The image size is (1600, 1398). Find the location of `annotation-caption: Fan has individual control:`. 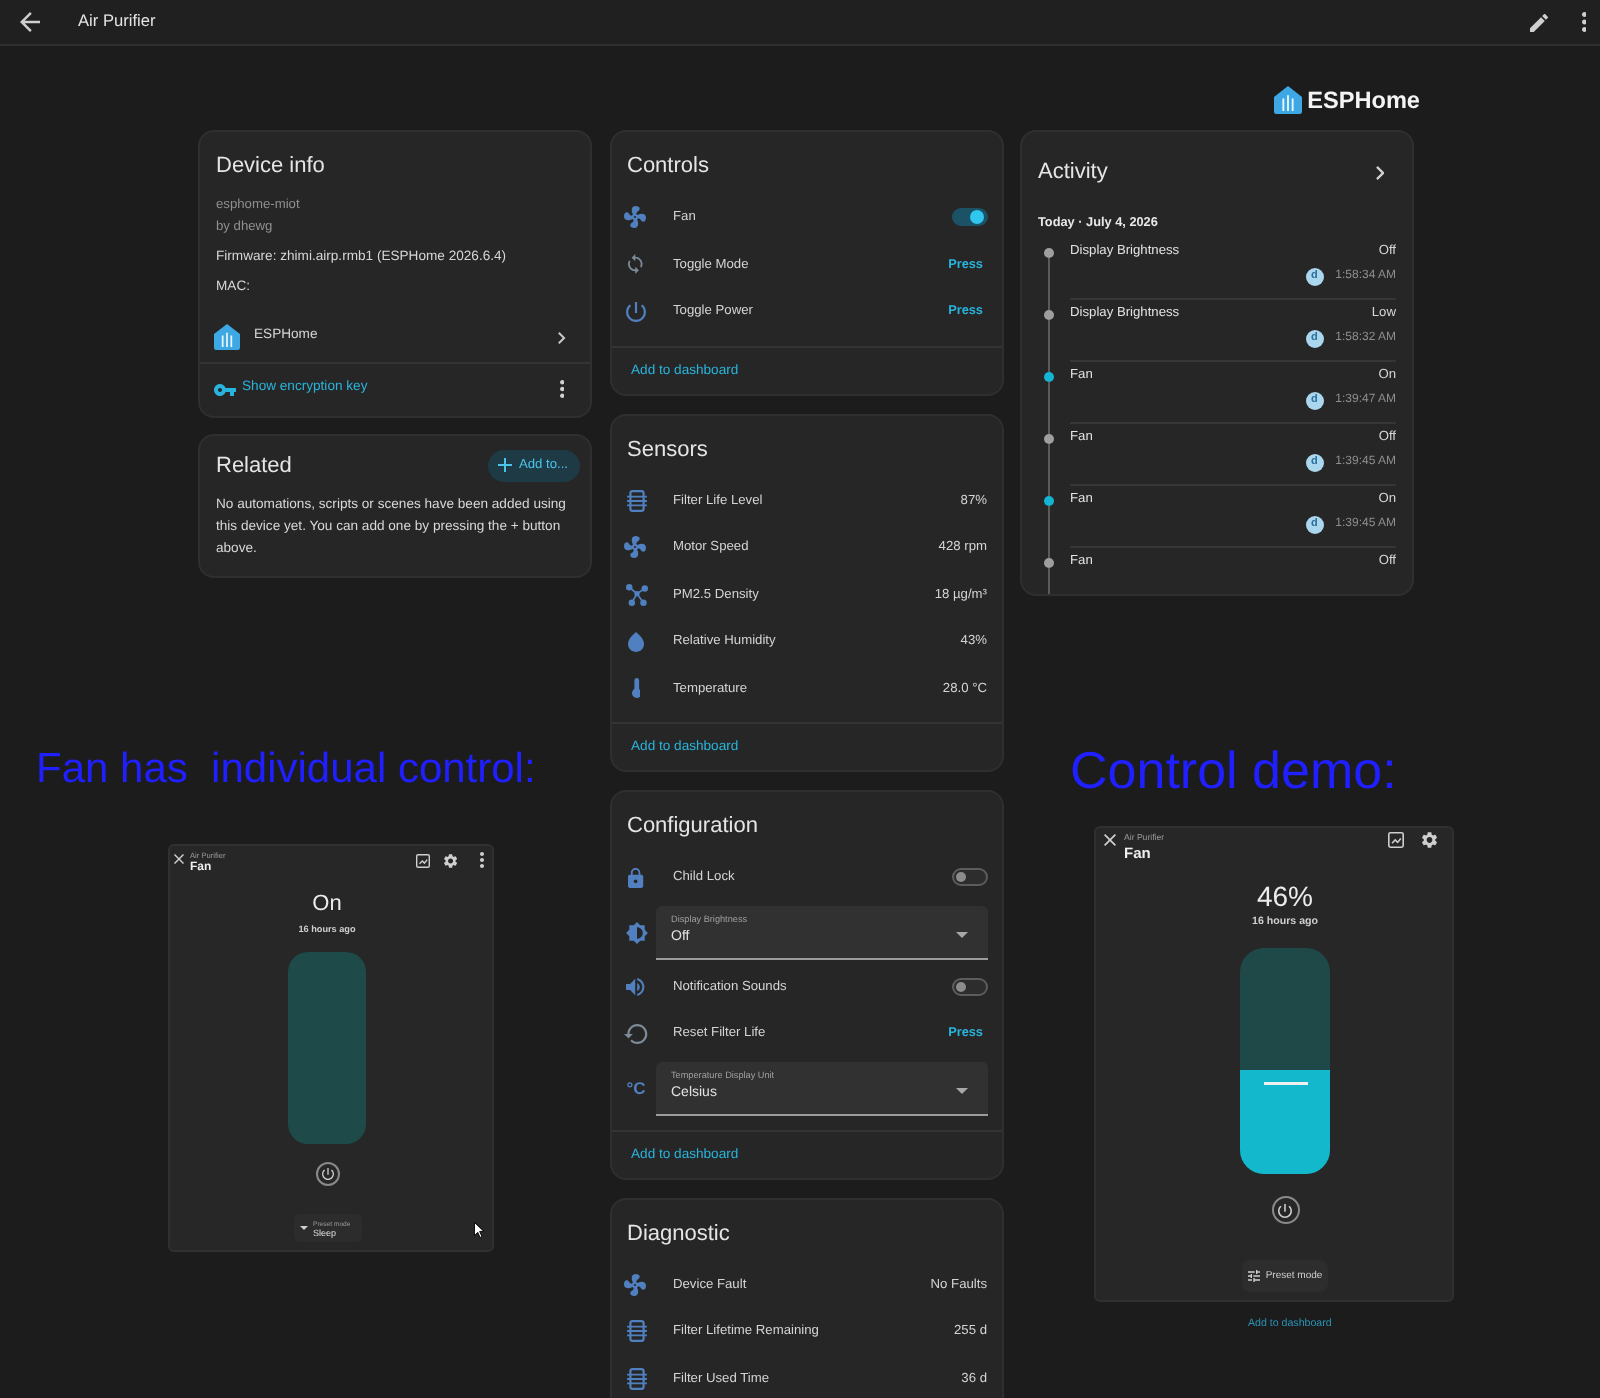

annotation-caption: Fan has individual control: is located at coordinates (286, 770).